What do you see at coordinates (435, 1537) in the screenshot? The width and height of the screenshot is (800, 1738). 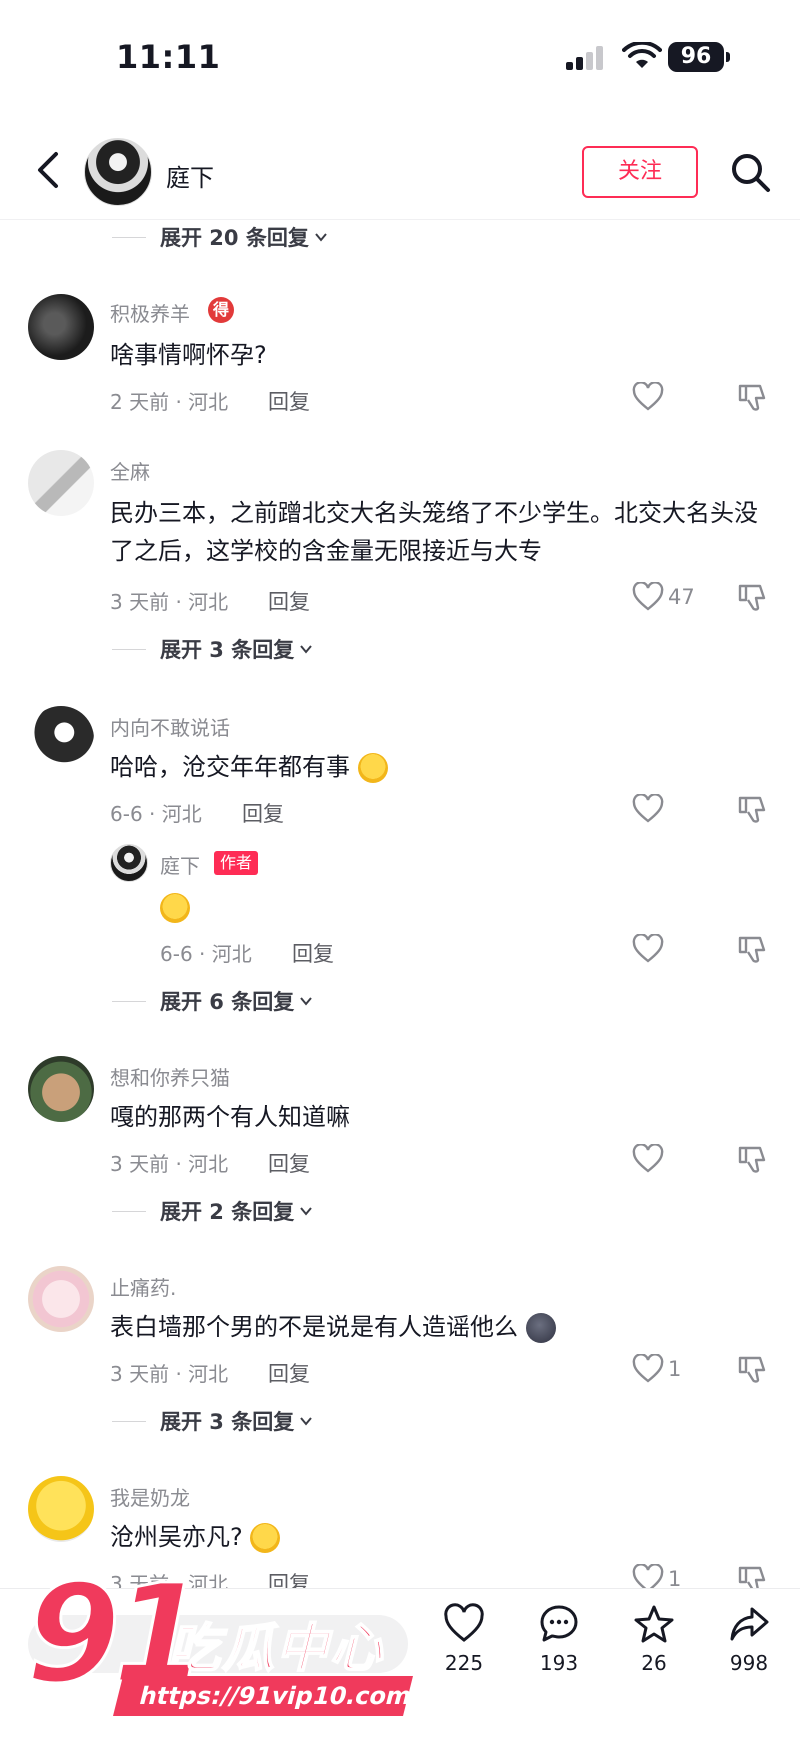 I see `comment-text-container: 沧州吴亦凡?` at bounding box center [435, 1537].